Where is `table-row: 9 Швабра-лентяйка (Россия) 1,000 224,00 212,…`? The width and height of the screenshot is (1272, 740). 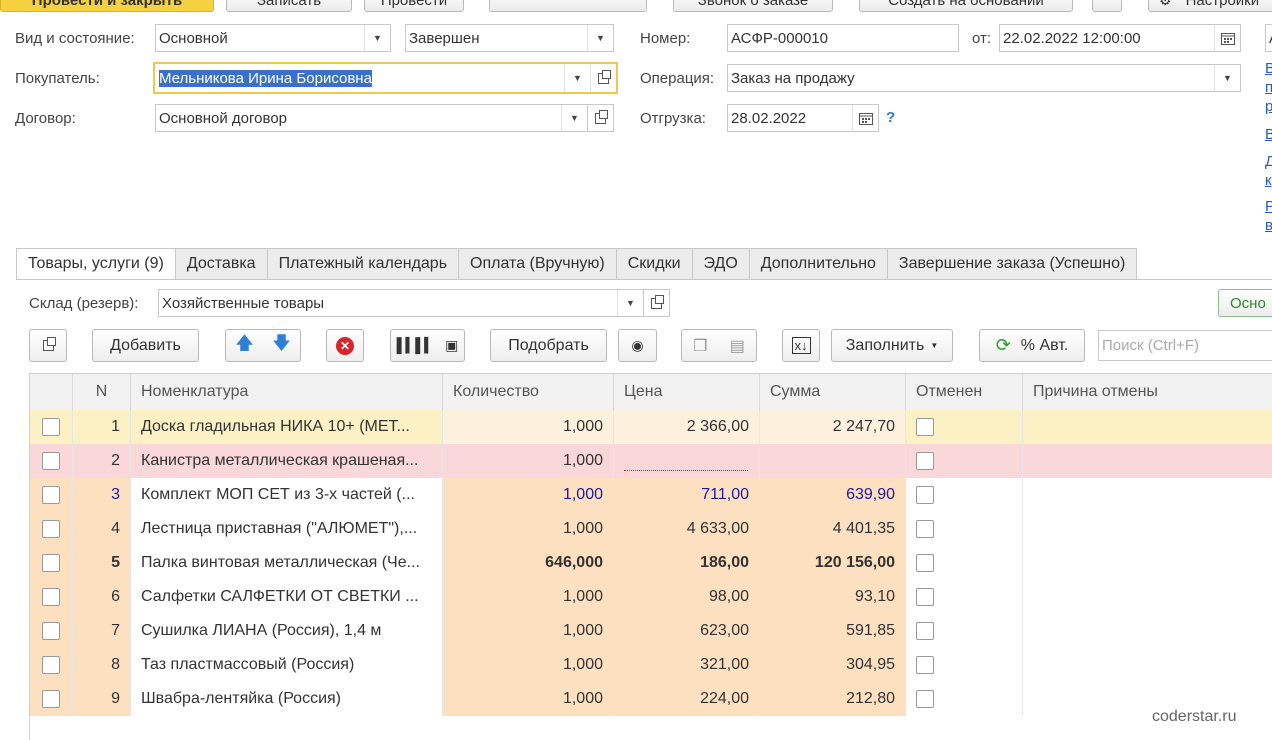 table-row: 9 Швабра-лентяйка (Россия) 1,000 224,00 212,… is located at coordinates (651, 699).